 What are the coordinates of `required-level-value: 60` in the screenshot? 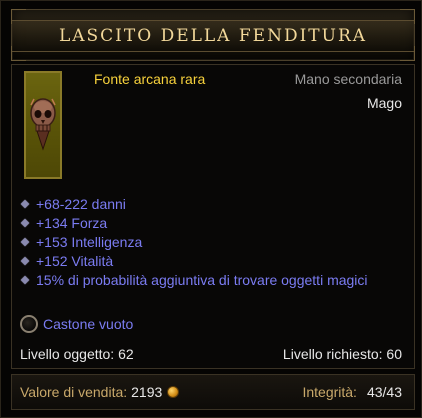 It's located at (394, 354).